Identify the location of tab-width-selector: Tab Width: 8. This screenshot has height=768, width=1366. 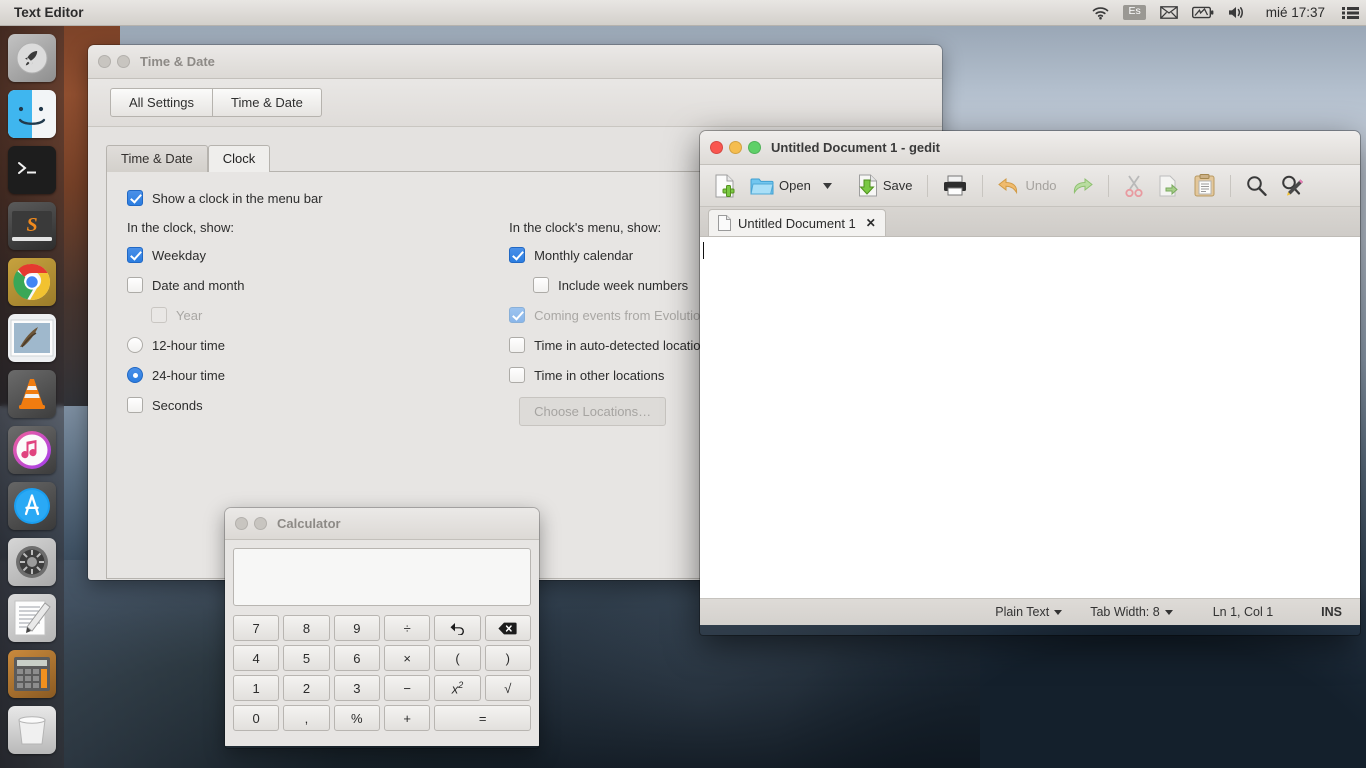
(1131, 612).